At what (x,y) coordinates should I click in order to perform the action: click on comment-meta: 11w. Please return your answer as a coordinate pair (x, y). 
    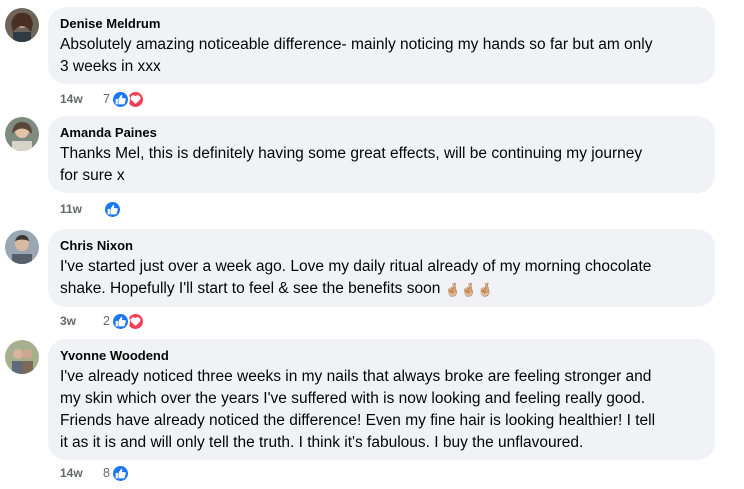
    Looking at the image, I should click on (91, 209).